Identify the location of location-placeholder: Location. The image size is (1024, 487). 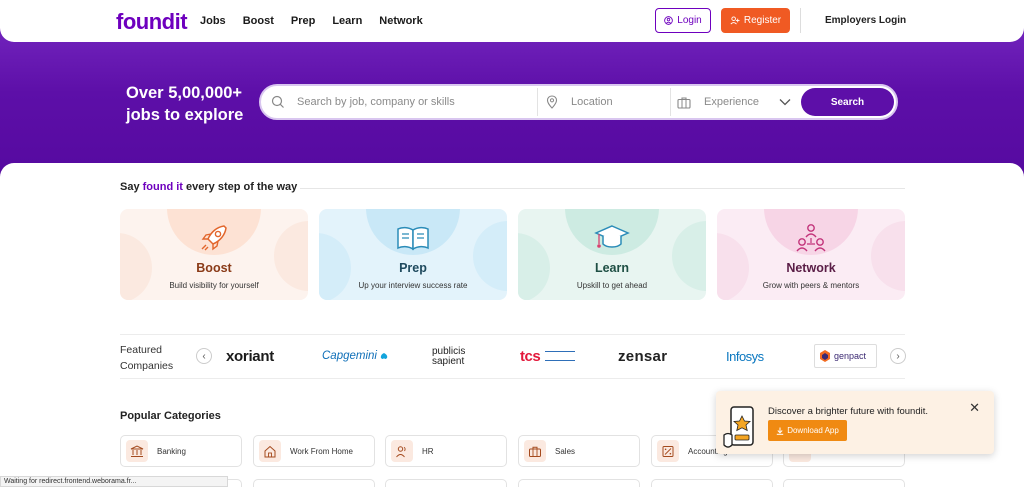
(592, 102).